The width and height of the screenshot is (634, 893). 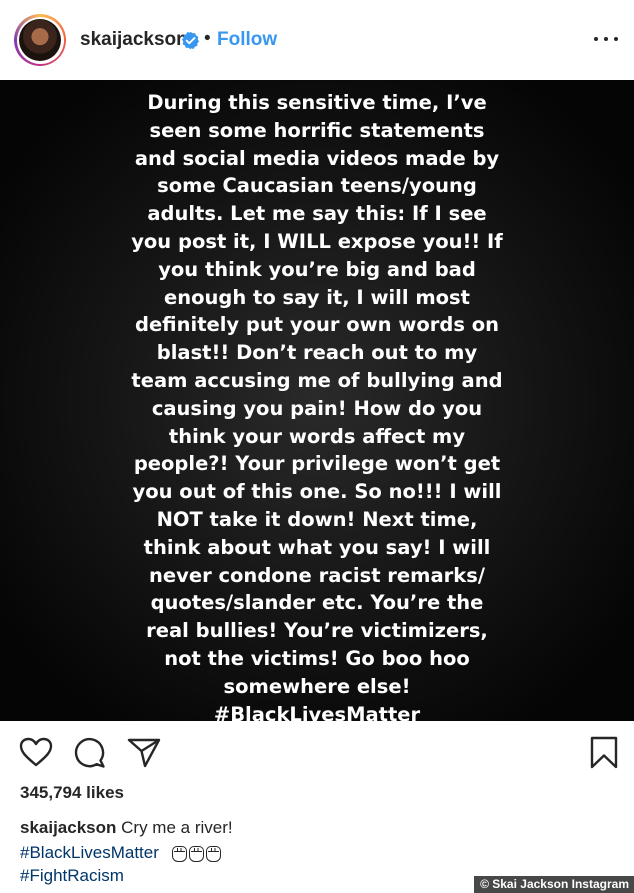 What do you see at coordinates (317, 186) in the screenshot?
I see `story-line: some Caucasian teens/young` at bounding box center [317, 186].